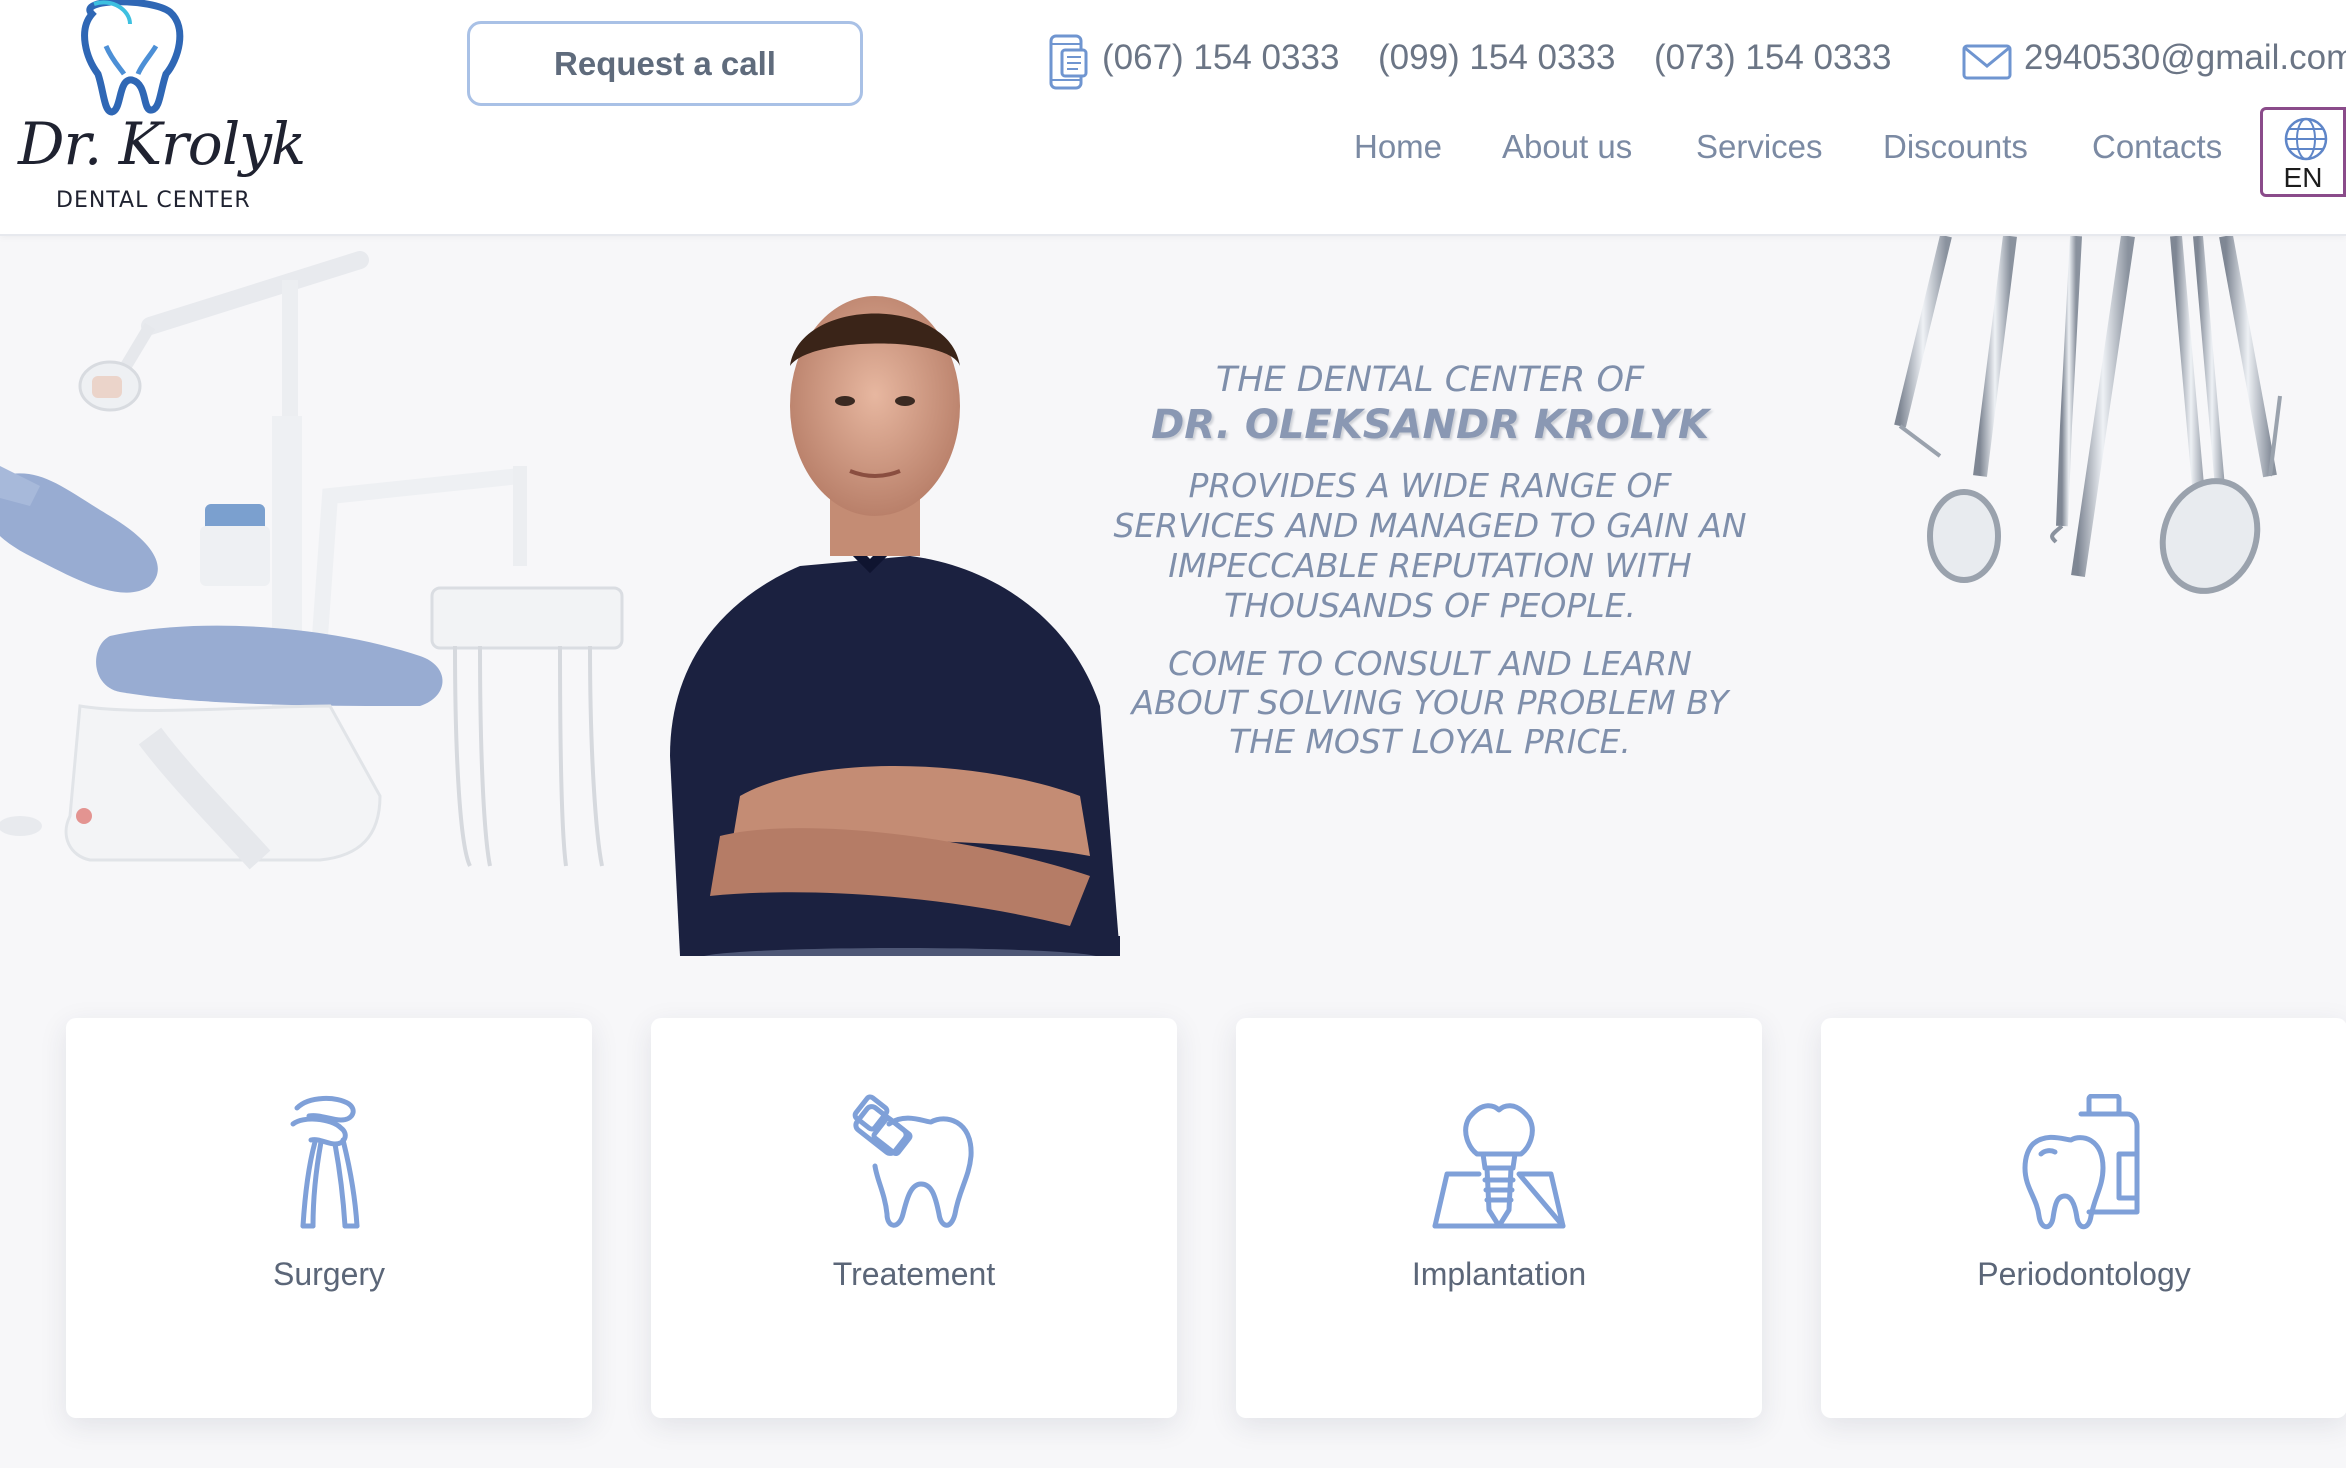 The image size is (2346, 1468). I want to click on service-label-implantation: Implantation, so click(1499, 1274).